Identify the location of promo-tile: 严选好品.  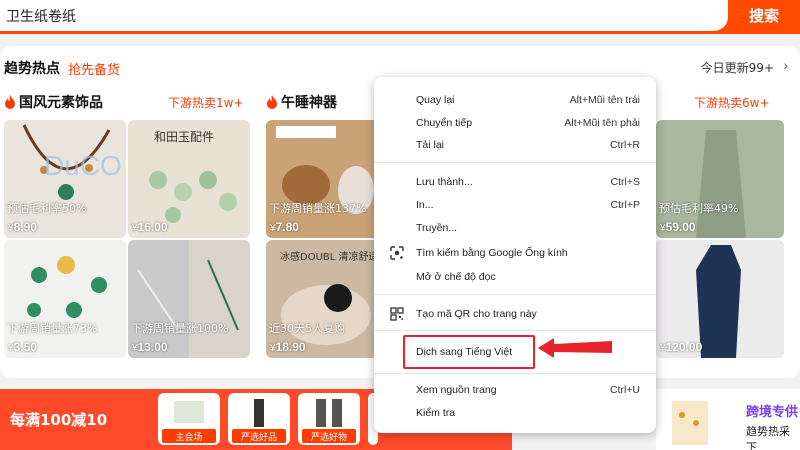
(259, 419).